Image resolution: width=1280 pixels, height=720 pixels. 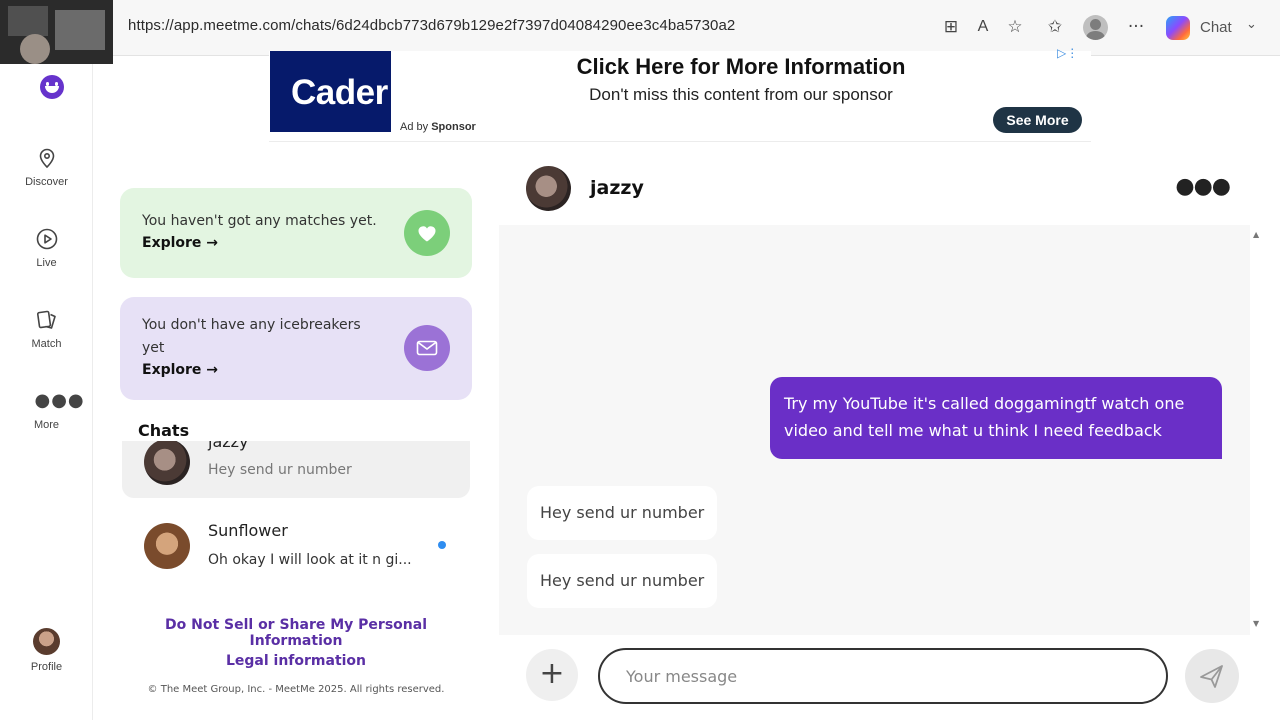 I want to click on left-nav: Discover Live Match ●●● More Profile, so click(x=46, y=388).